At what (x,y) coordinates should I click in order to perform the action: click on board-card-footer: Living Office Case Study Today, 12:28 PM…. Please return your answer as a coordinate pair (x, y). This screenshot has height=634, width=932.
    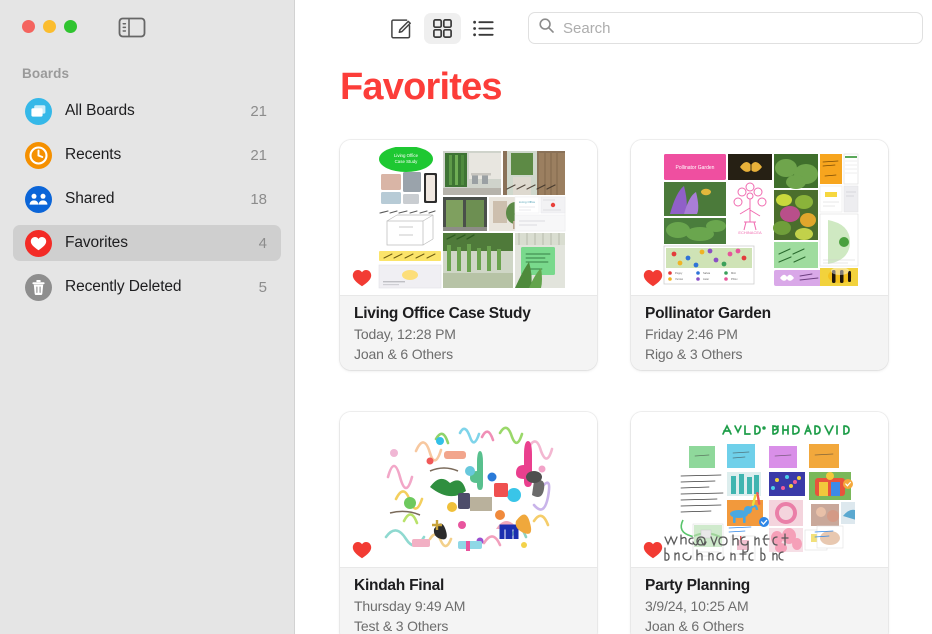
    Looking at the image, I should click on (468, 332).